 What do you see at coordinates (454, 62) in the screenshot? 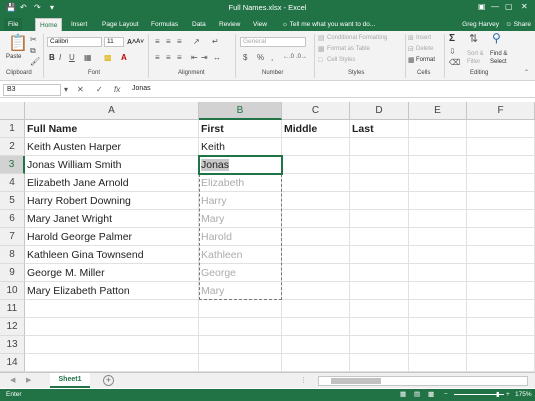
I see `clear-icon: ⌫` at bounding box center [454, 62].